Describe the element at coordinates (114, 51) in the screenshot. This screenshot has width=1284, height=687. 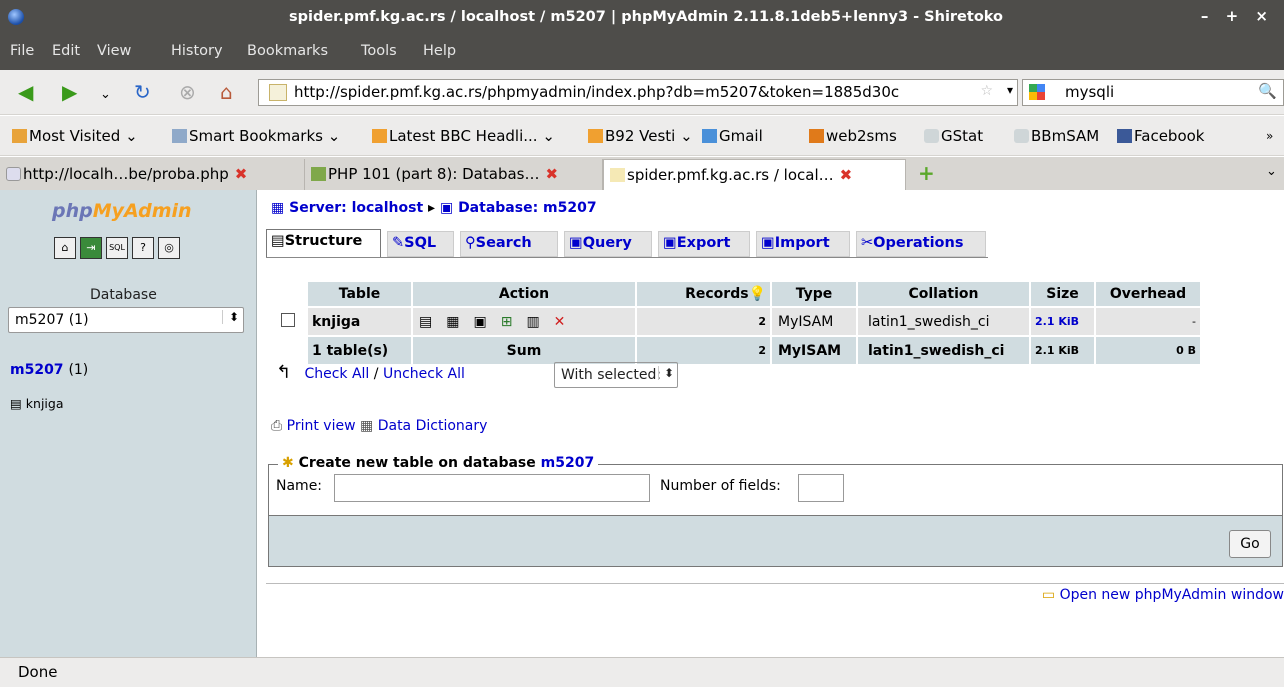
I see `menu-view: View` at that location.